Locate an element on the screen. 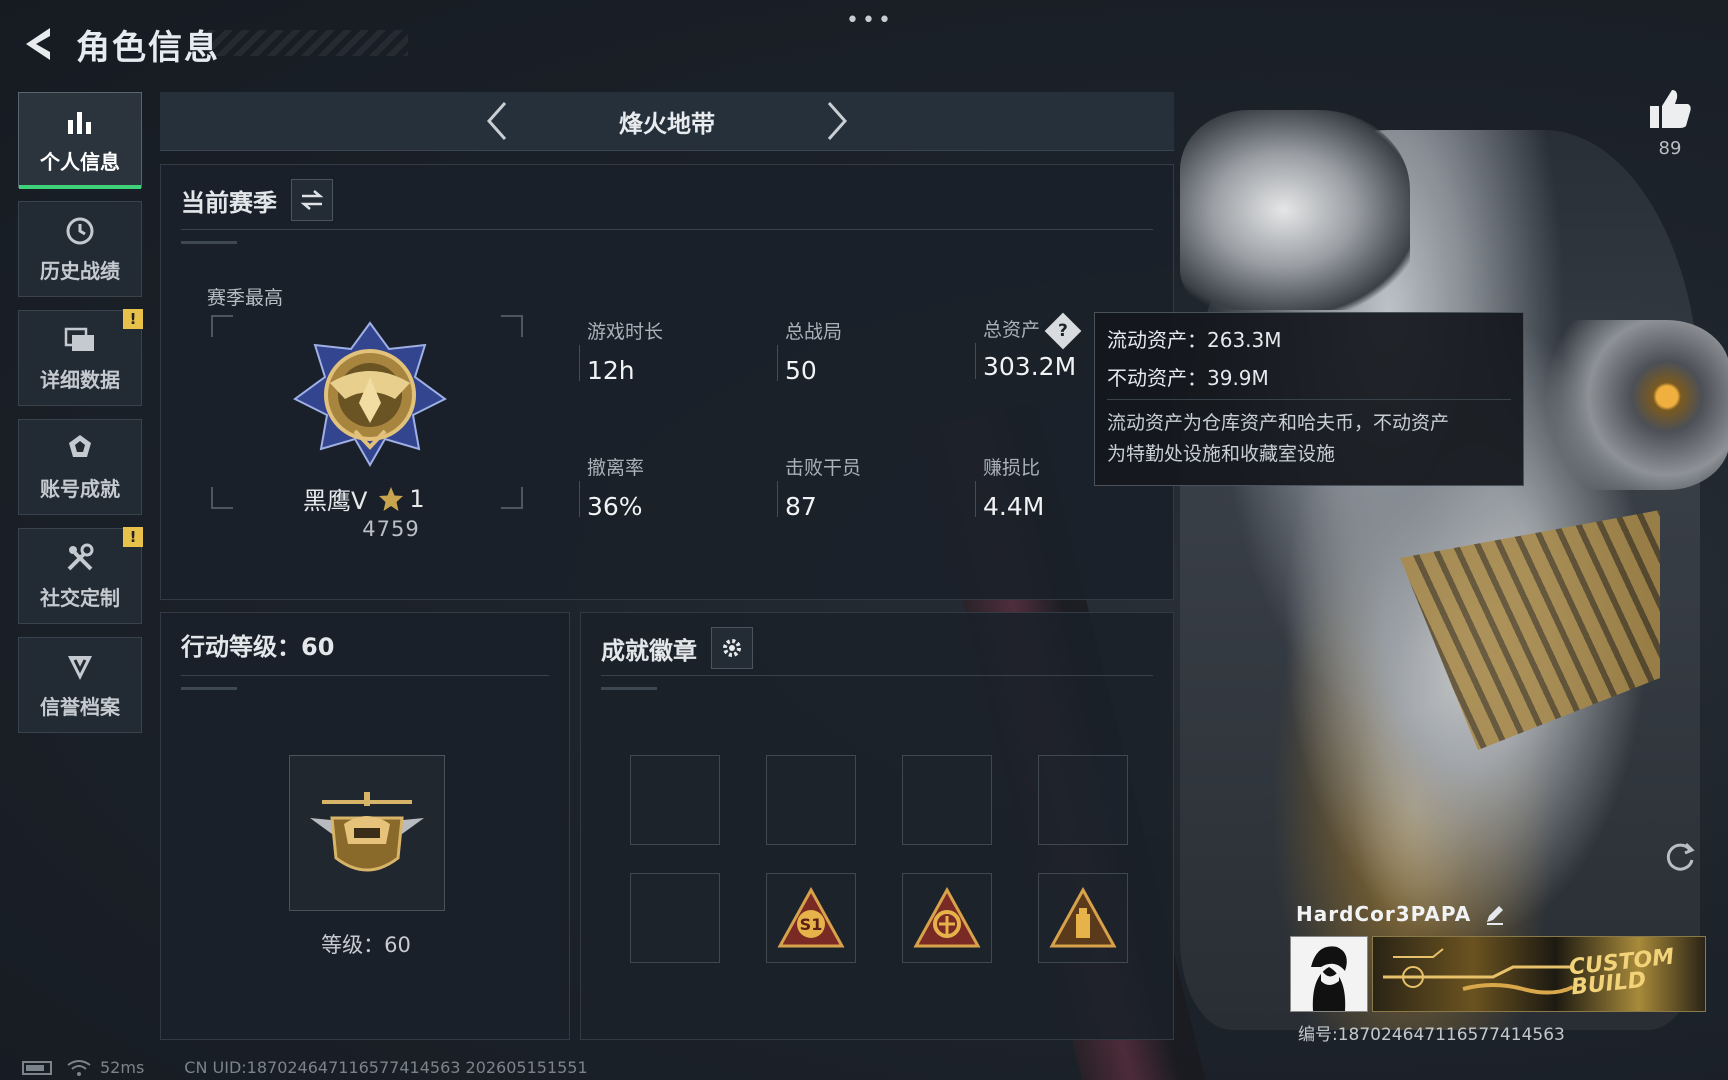 This screenshot has width=1728, height=1080. mode-name: 烽火地带 is located at coordinates (667, 123).